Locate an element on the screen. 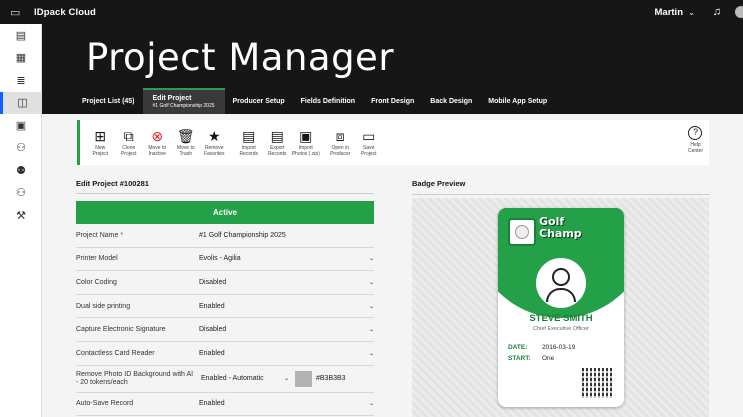  form-row: Dual side printing Enabled ⌄ is located at coordinates (225, 307).